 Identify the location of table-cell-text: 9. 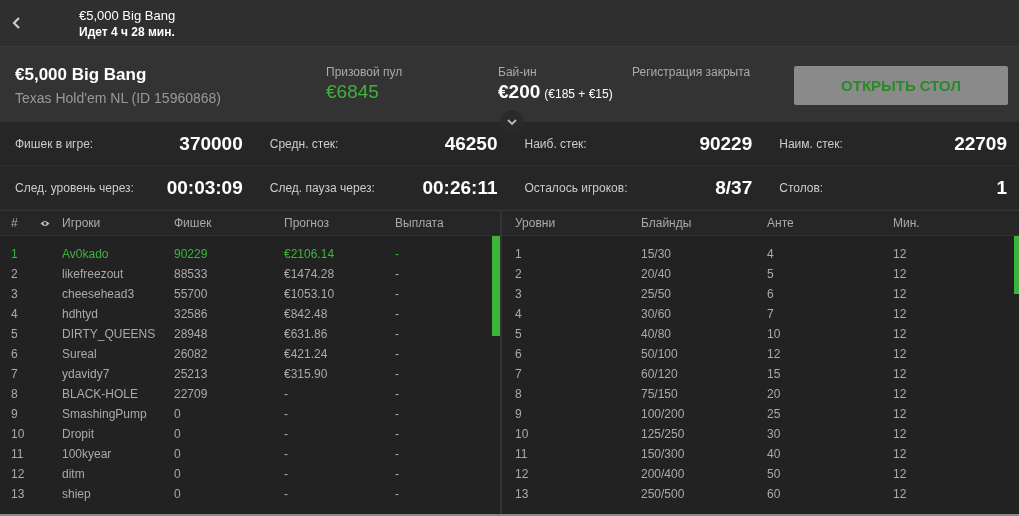
(14, 414).